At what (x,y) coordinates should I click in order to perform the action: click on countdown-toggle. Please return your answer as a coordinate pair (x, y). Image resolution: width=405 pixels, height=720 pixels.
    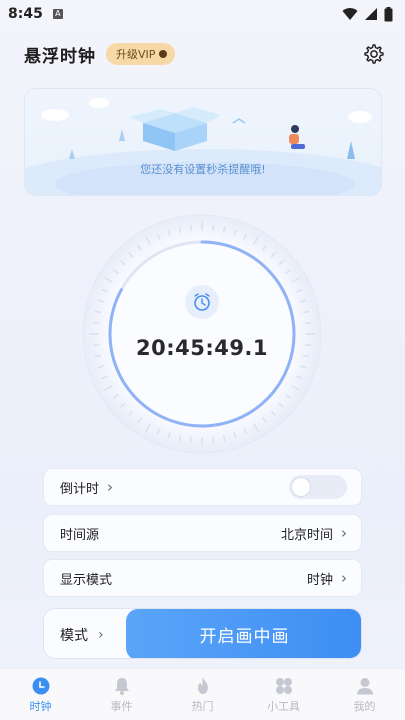
    Looking at the image, I should click on (318, 487).